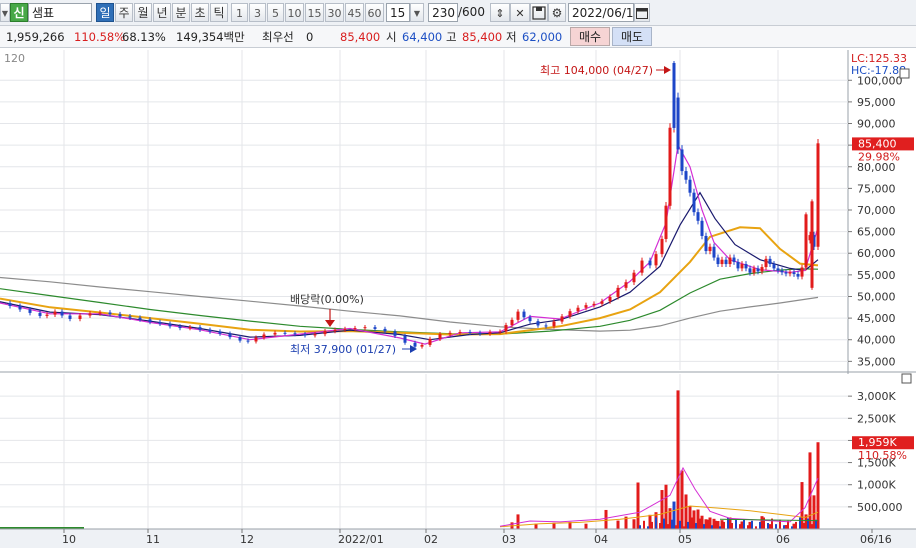 This screenshot has width=916, height=548. What do you see at coordinates (330, 323) in the screenshot?
I see `dividend-arrow-icon` at bounding box center [330, 323].